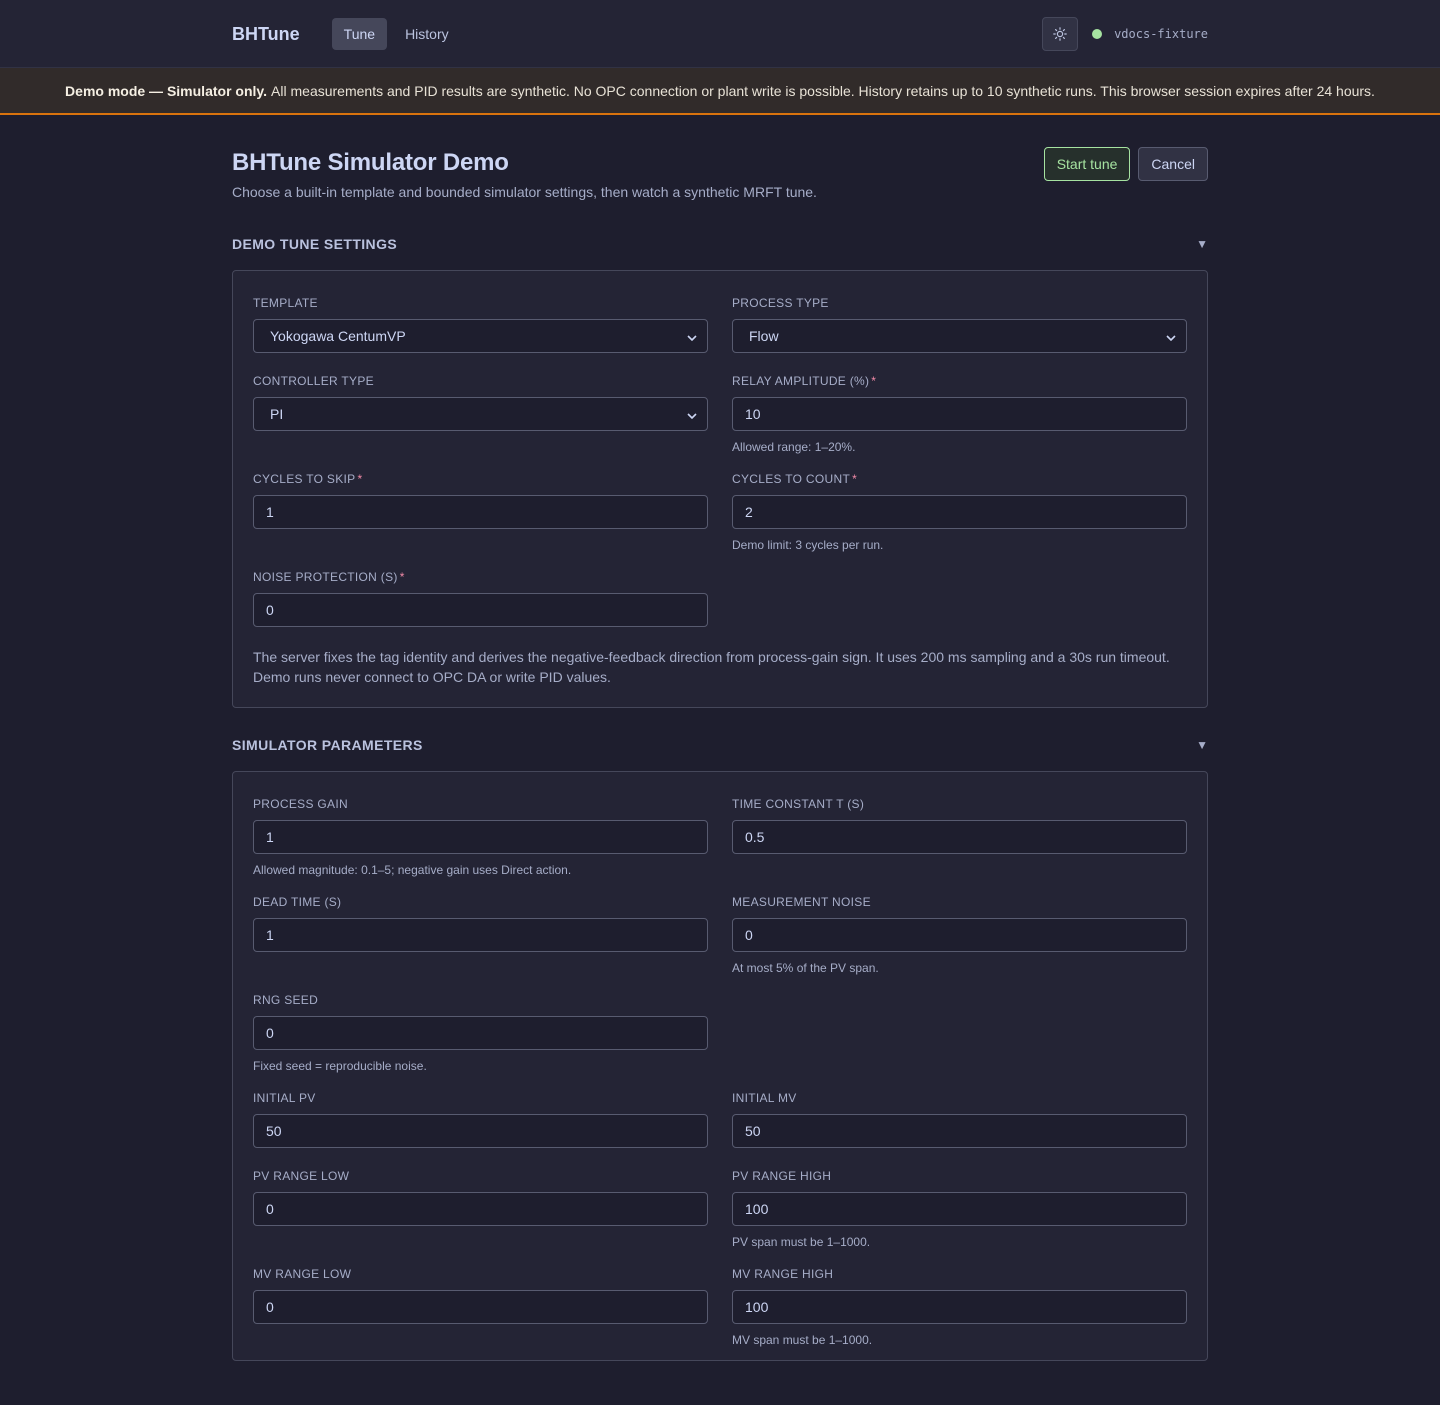 The height and width of the screenshot is (1405, 1440). What do you see at coordinates (1173, 164) in the screenshot?
I see `cancel-button: Cancel` at bounding box center [1173, 164].